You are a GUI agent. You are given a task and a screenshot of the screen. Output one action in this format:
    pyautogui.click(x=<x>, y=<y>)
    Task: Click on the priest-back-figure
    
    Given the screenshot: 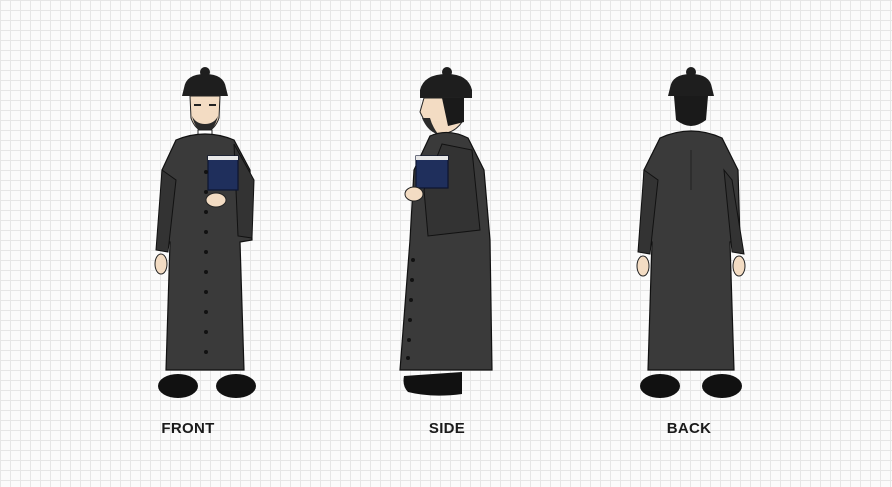 What is the action you would take?
    pyautogui.click(x=692, y=232)
    